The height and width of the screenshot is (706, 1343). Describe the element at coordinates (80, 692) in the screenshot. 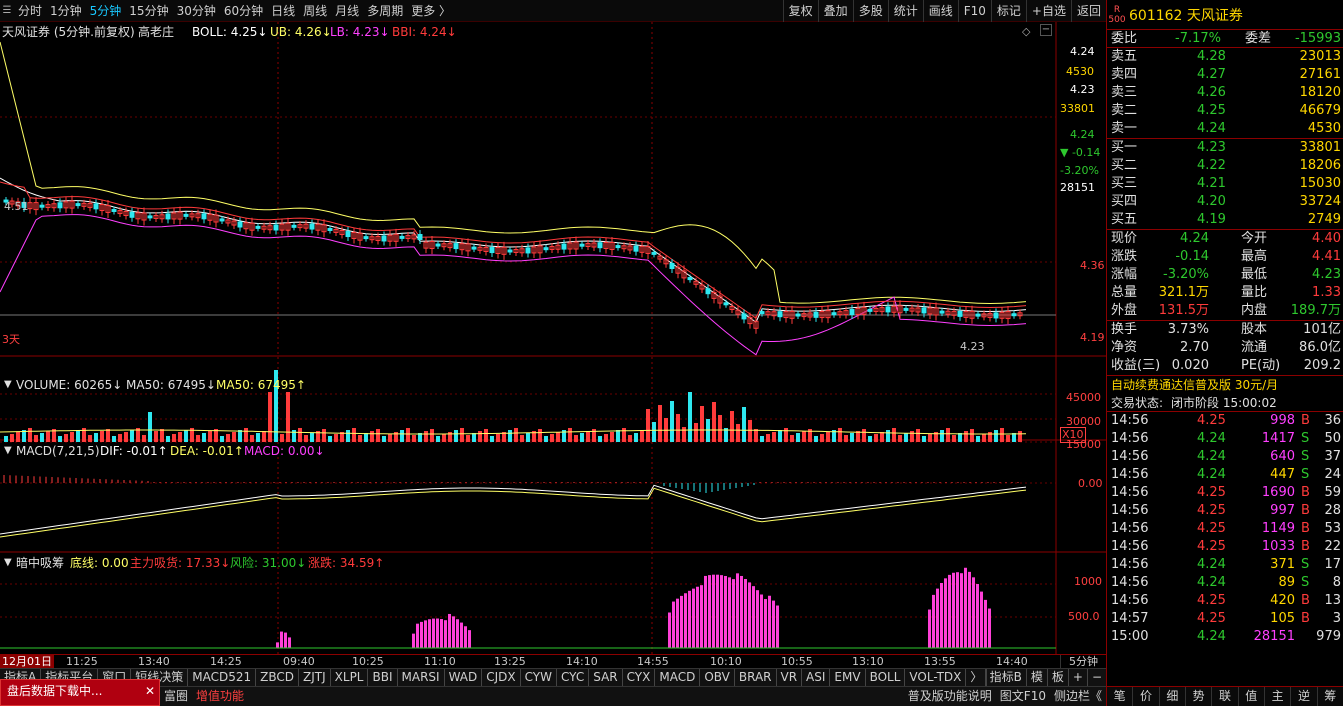

I see `download-popup: 盘后数据下载中... ✕` at that location.